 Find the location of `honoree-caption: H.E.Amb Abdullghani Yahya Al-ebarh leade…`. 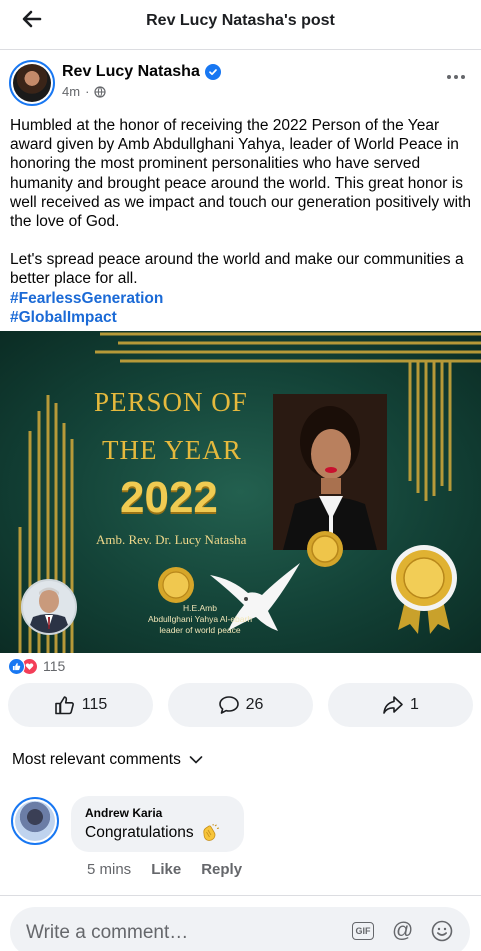

honoree-caption: H.E.Amb Abdullghani Yahya Al-ebarh leade… is located at coordinates (200, 619).